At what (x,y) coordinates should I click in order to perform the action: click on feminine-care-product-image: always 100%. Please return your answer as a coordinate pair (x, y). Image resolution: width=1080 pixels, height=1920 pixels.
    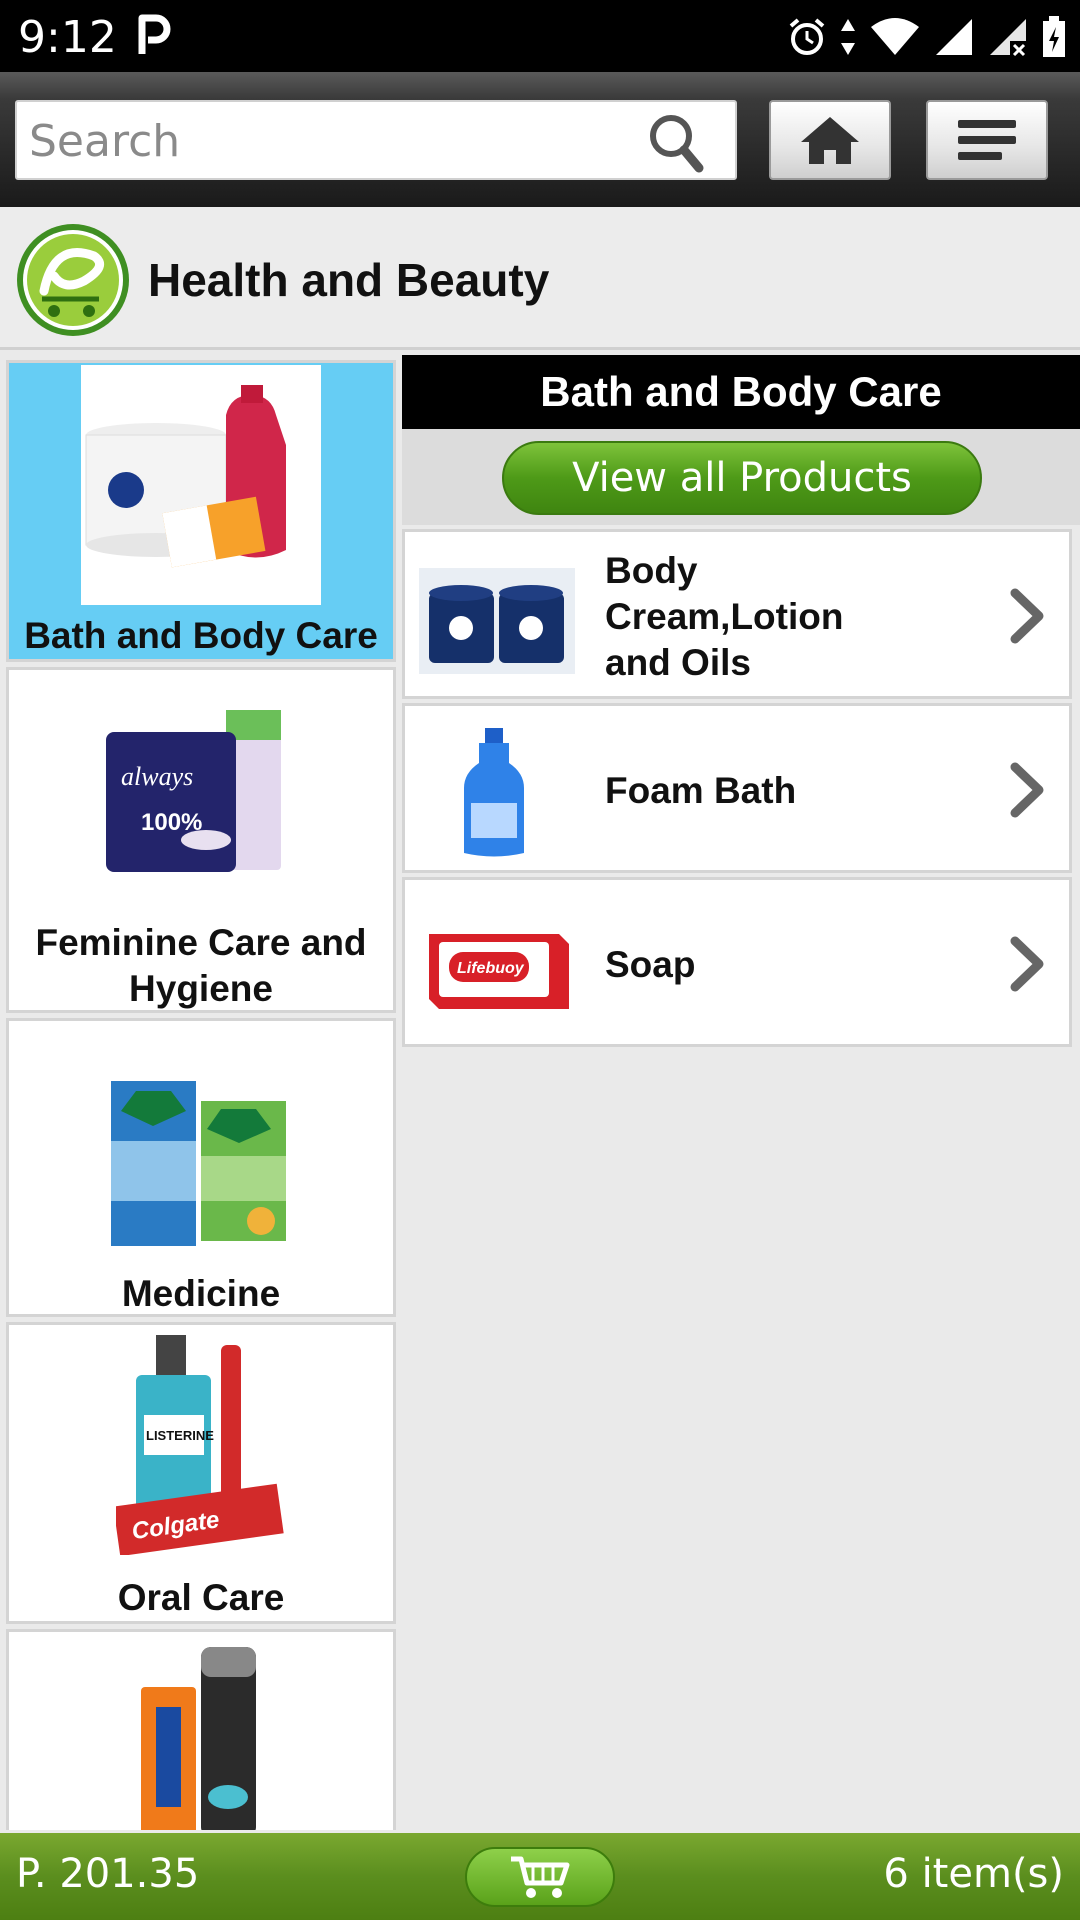
    Looking at the image, I should click on (201, 795).